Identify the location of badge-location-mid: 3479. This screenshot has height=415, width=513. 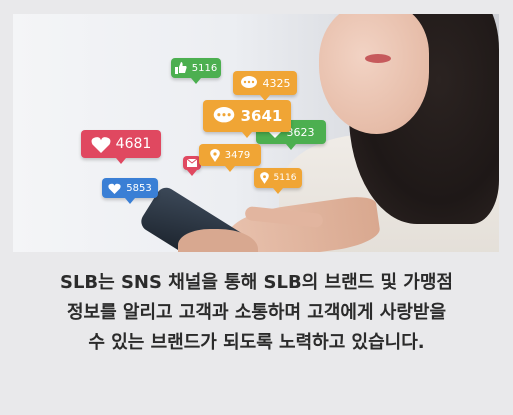
(230, 158).